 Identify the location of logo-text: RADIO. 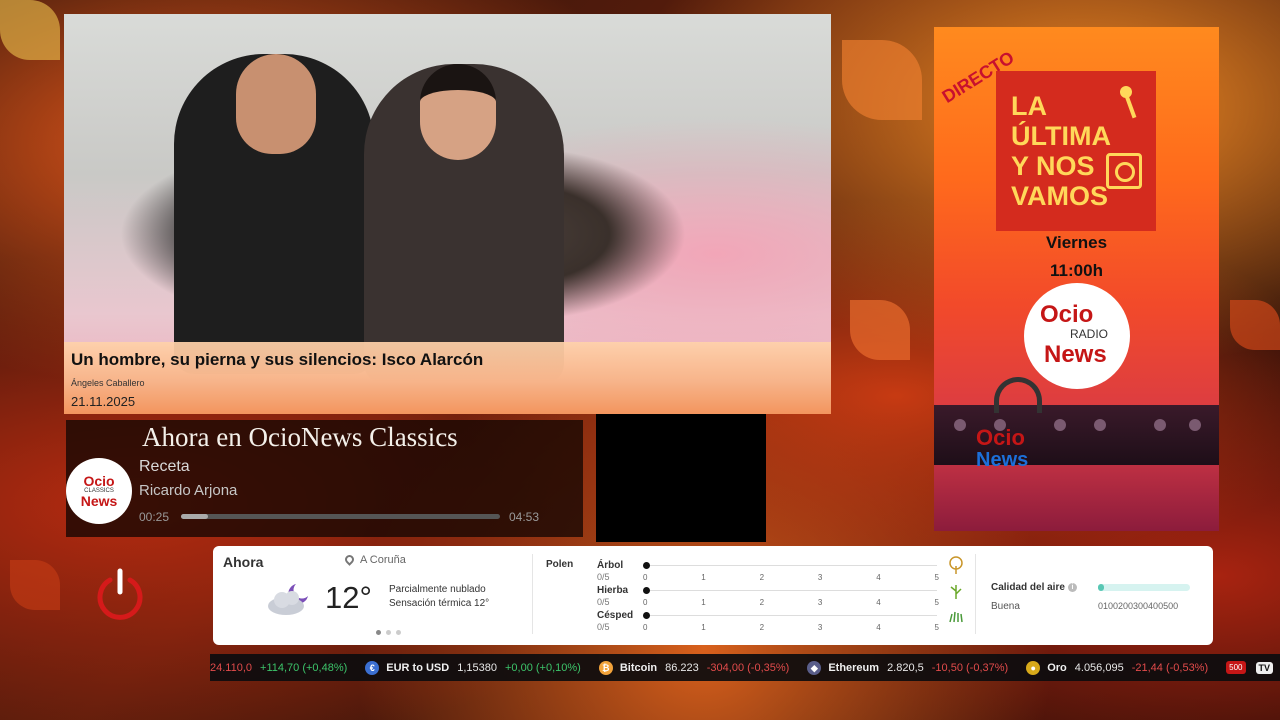
(1089, 334).